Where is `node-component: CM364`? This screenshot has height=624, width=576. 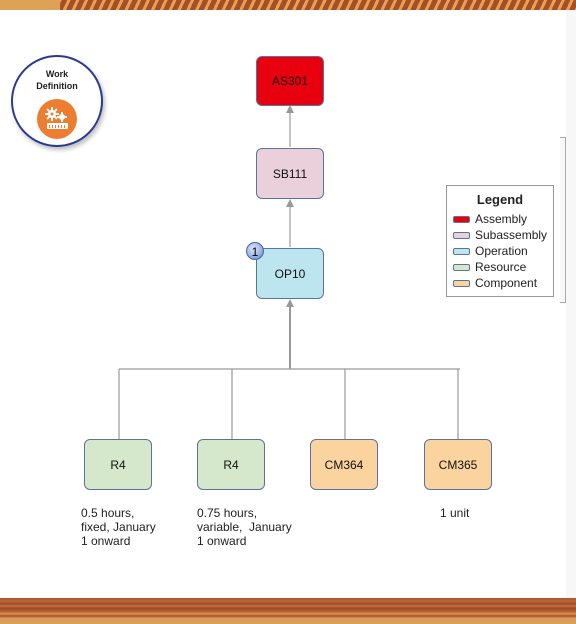
node-component: CM364 is located at coordinates (344, 464).